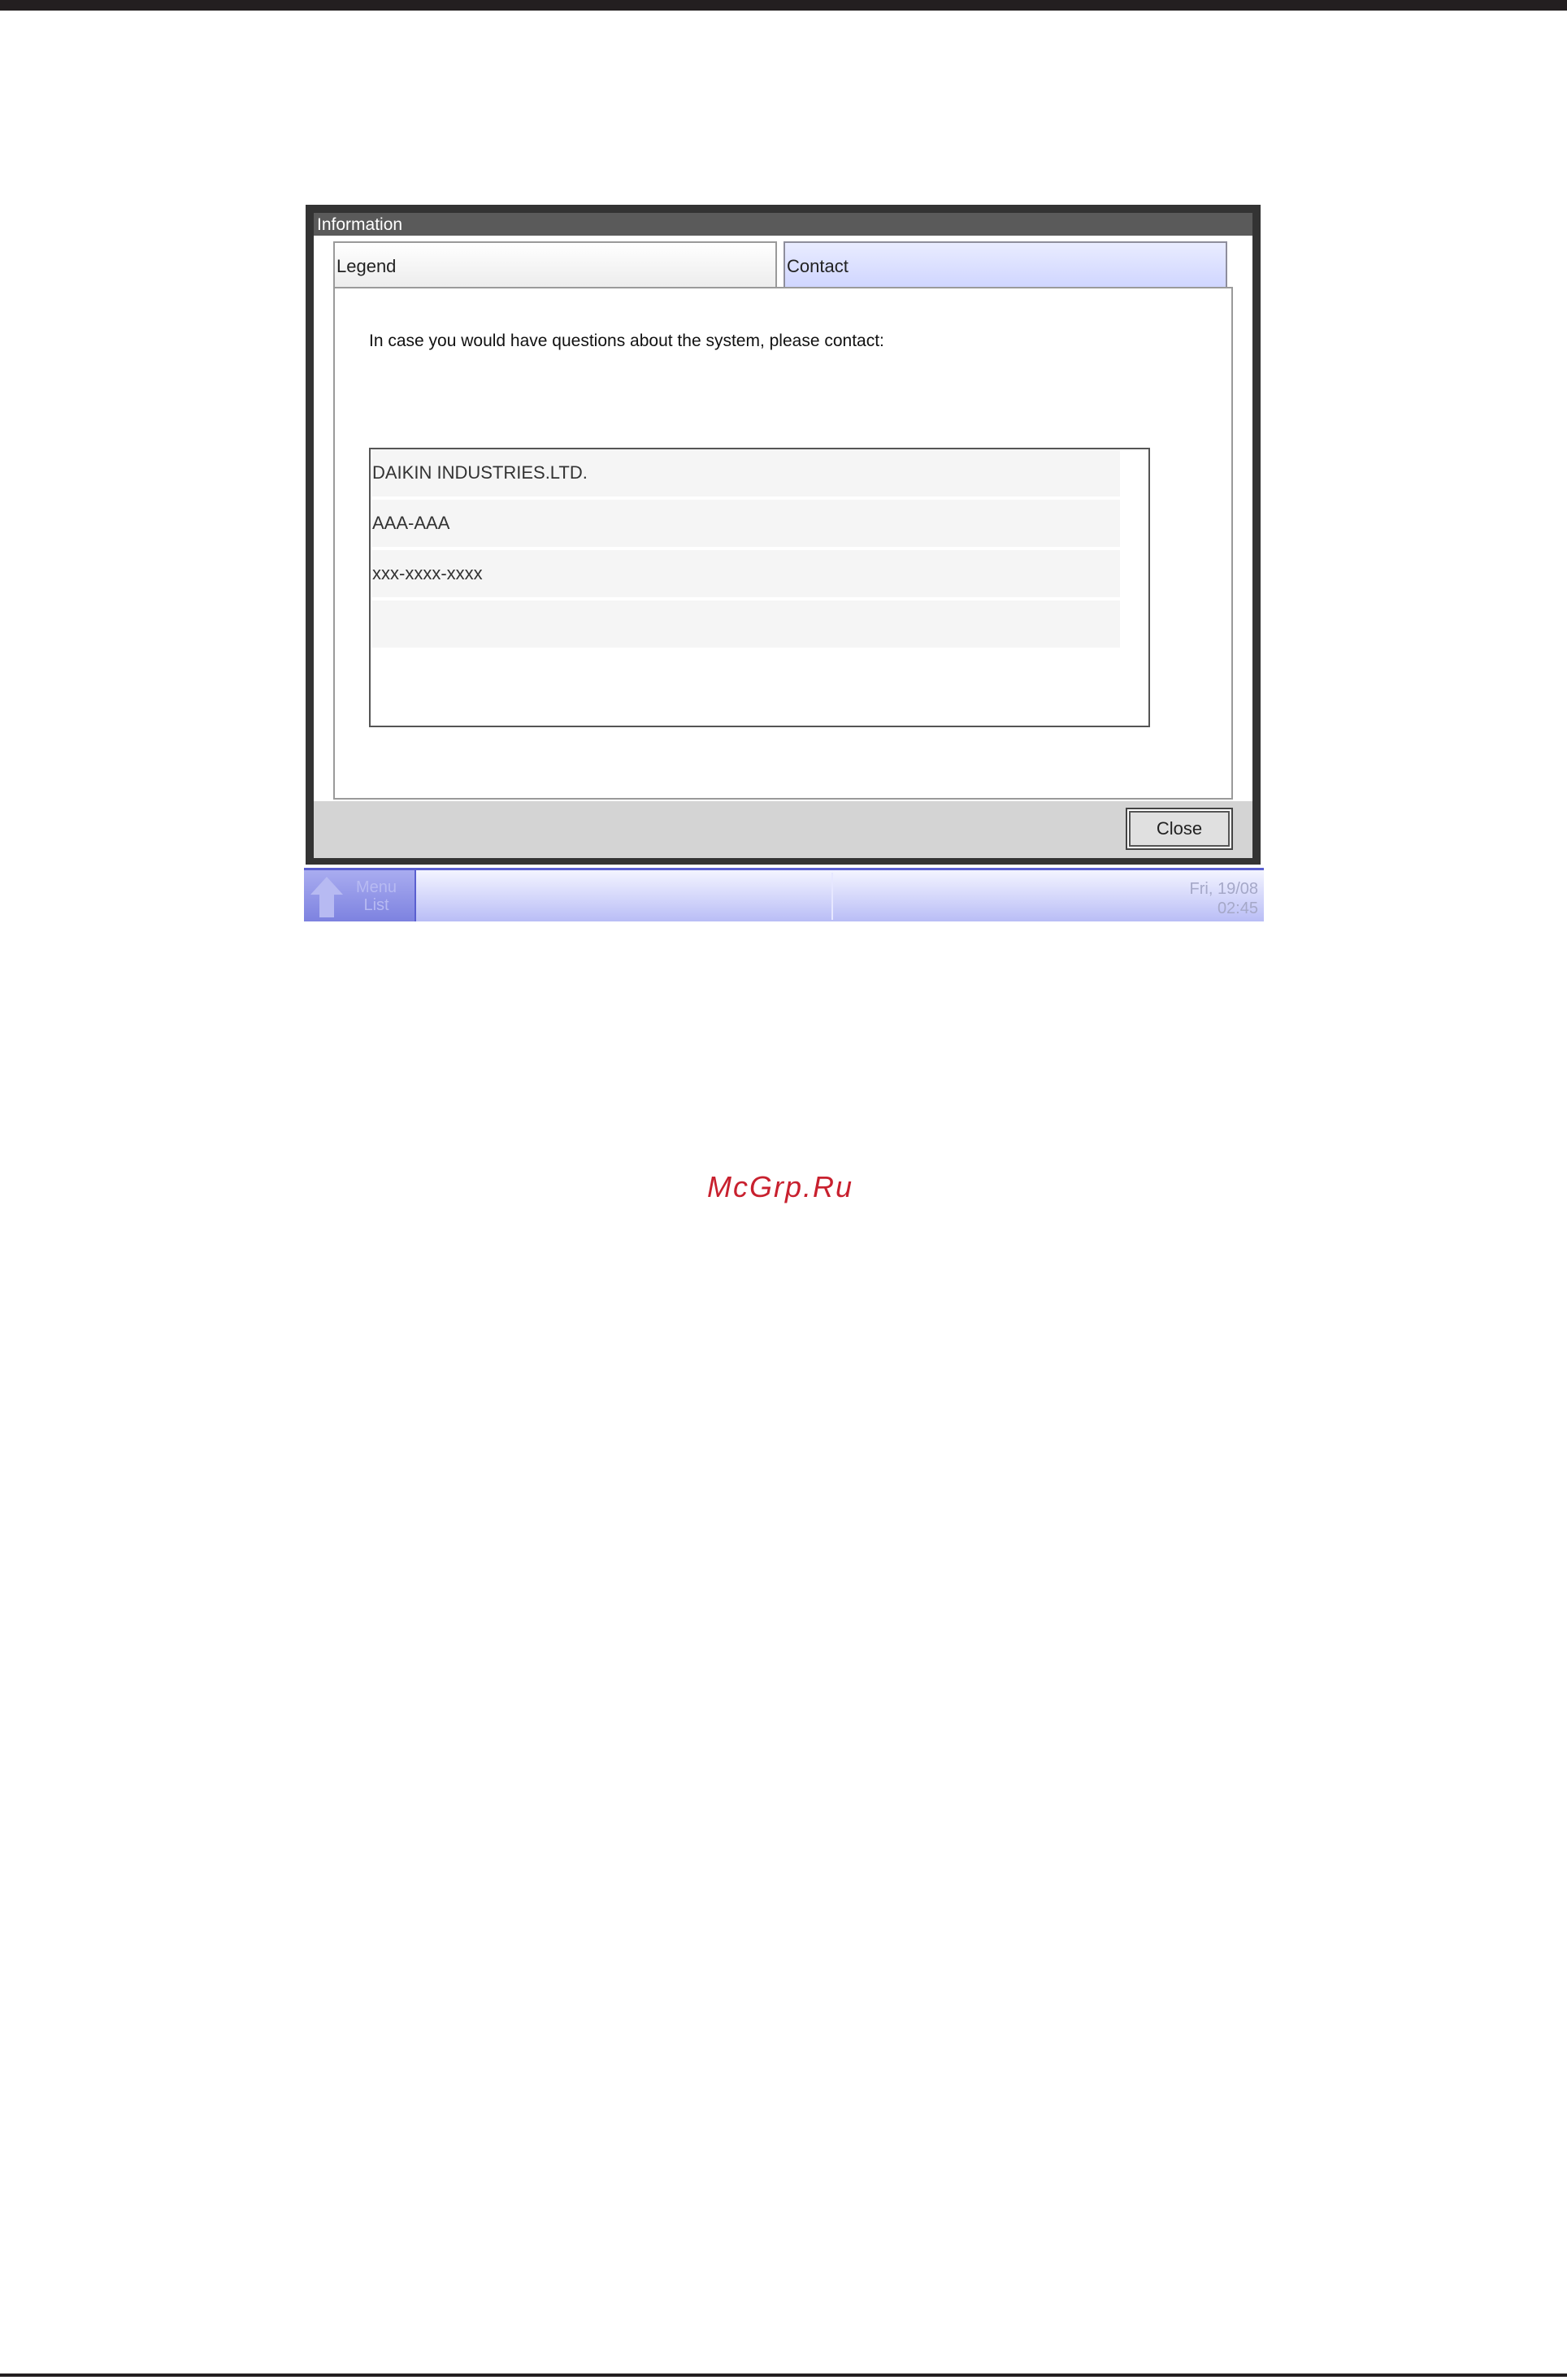  What do you see at coordinates (783, 5) in the screenshot?
I see `top-rule` at bounding box center [783, 5].